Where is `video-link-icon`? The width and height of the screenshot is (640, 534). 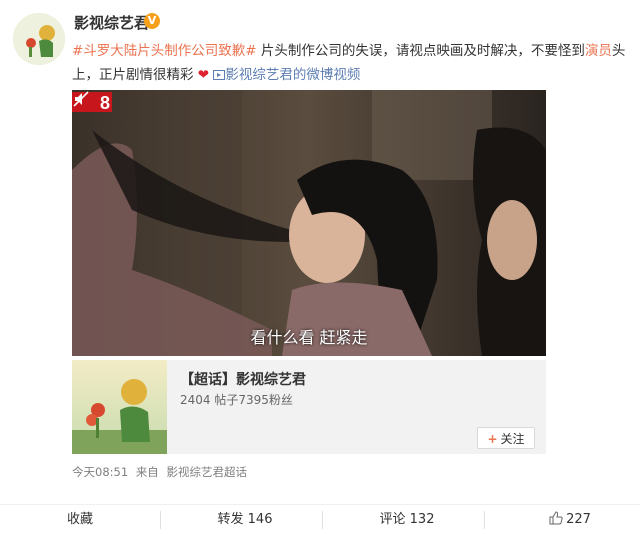 video-link-icon is located at coordinates (219, 75).